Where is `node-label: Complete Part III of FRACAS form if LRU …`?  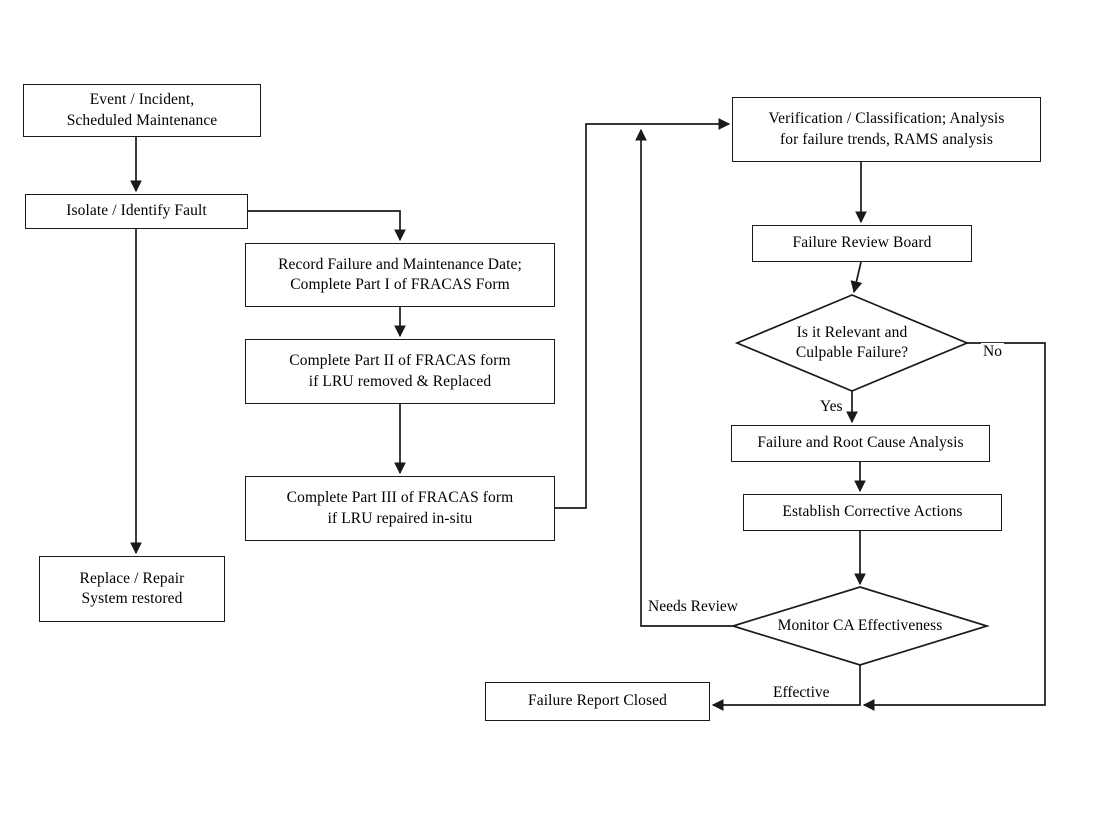 node-label: Complete Part III of FRACAS form if LRU … is located at coordinates (400, 508).